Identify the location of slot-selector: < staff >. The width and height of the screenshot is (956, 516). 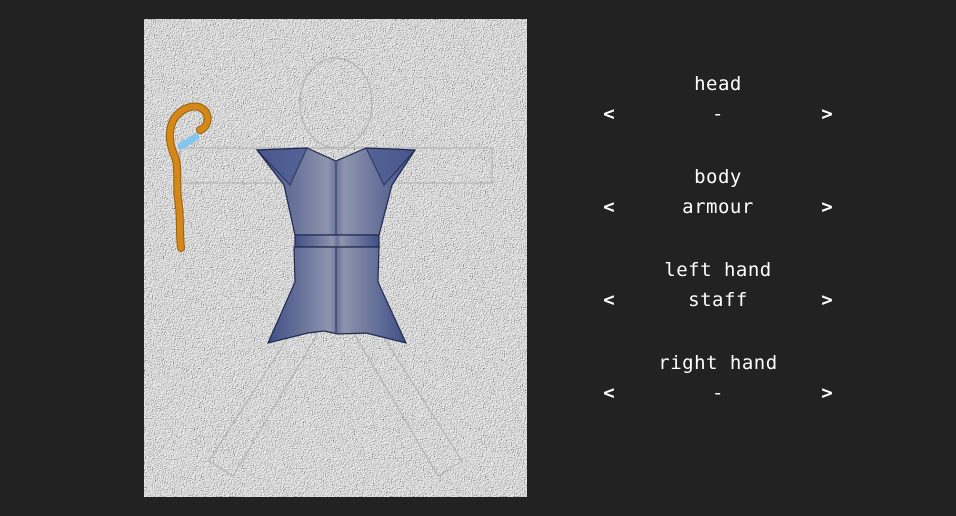
(718, 300).